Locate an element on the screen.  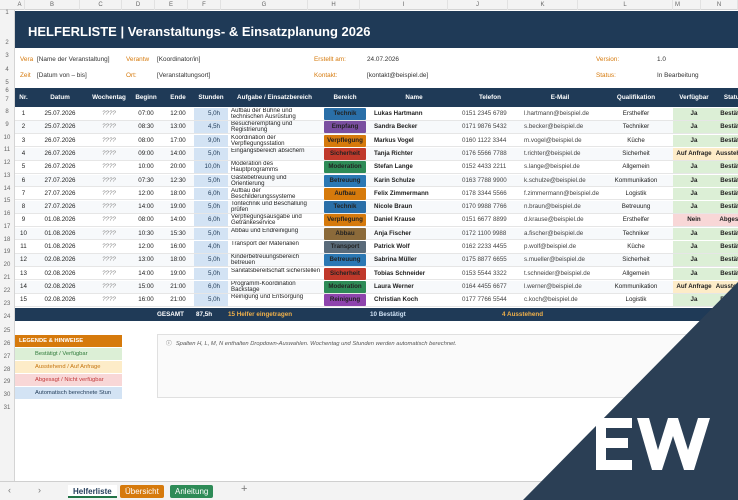
cell-stunden: 10,0h is located at coordinates (211, 167).